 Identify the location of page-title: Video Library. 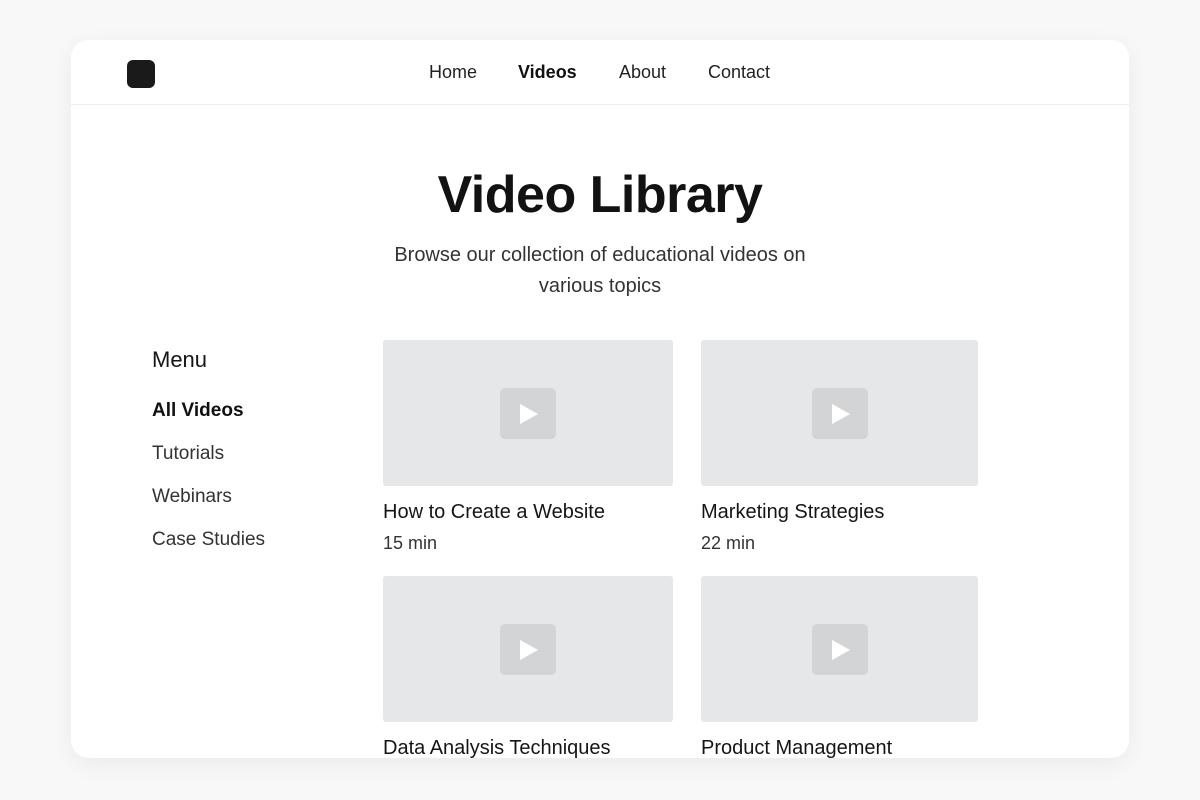
(600, 195).